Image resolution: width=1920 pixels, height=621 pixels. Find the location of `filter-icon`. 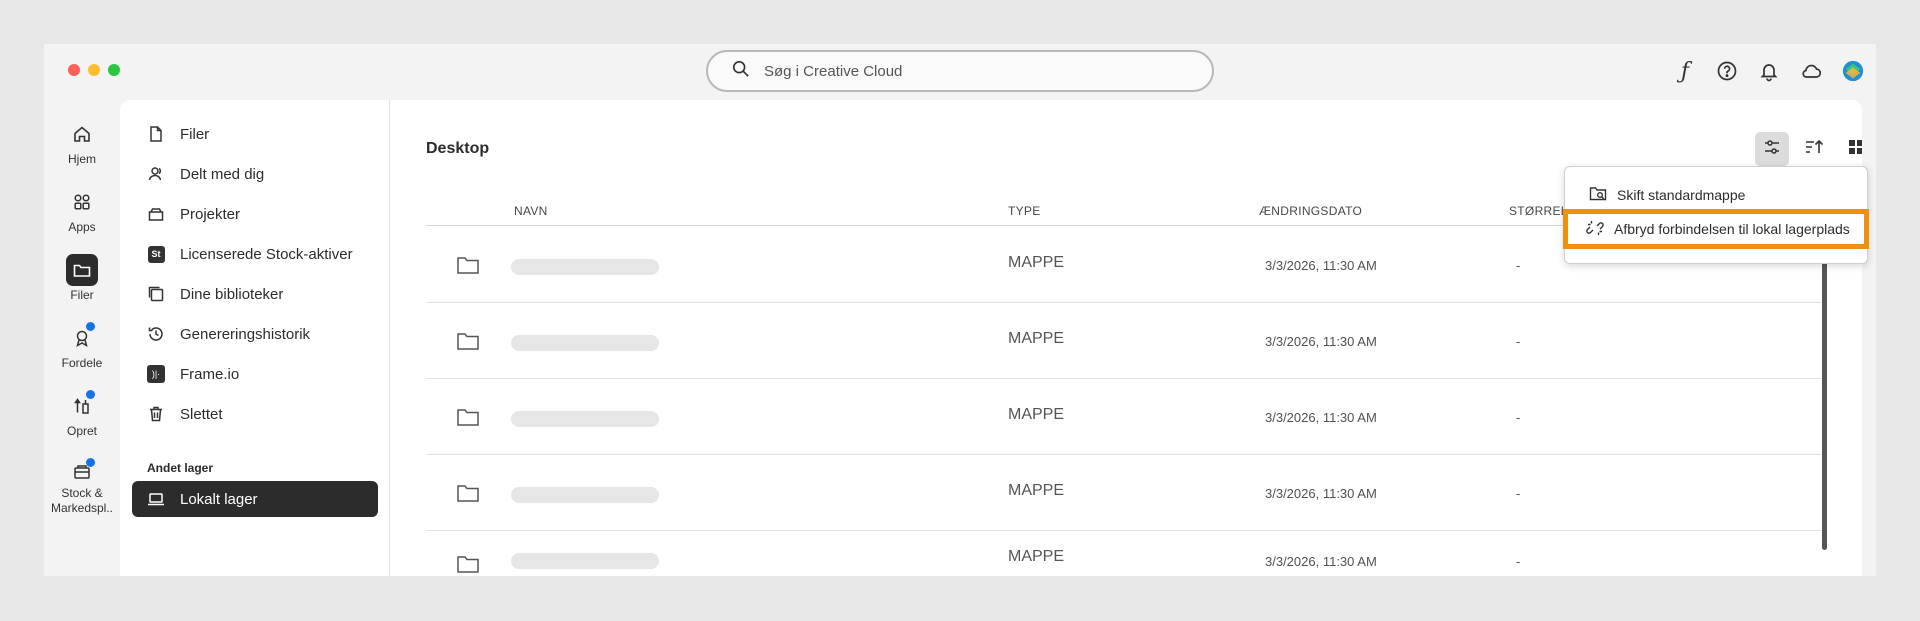

filter-icon is located at coordinates (1772, 149).